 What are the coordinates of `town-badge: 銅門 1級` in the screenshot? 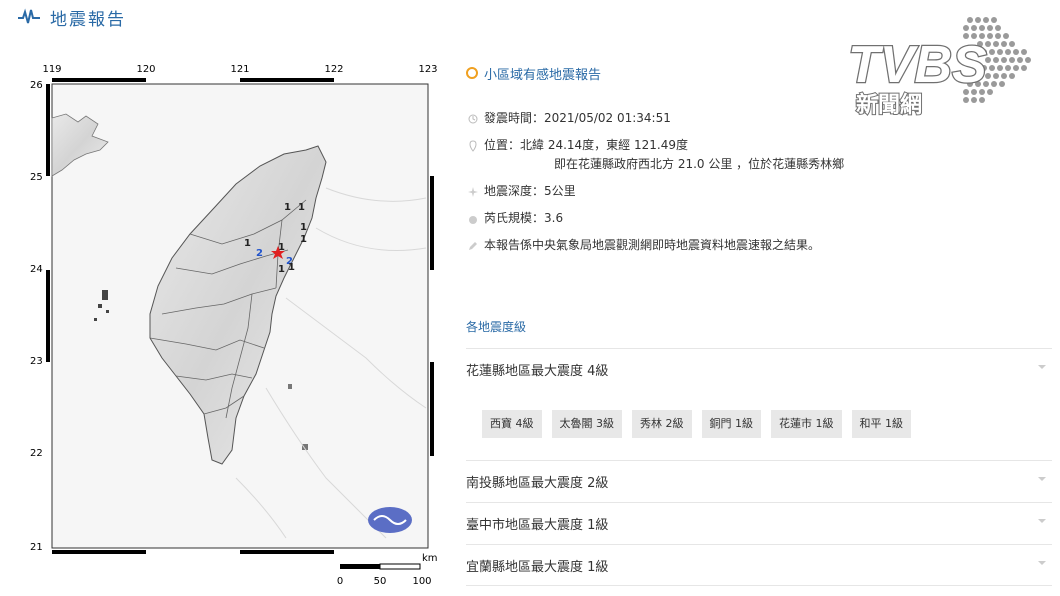 It's located at (731, 424).